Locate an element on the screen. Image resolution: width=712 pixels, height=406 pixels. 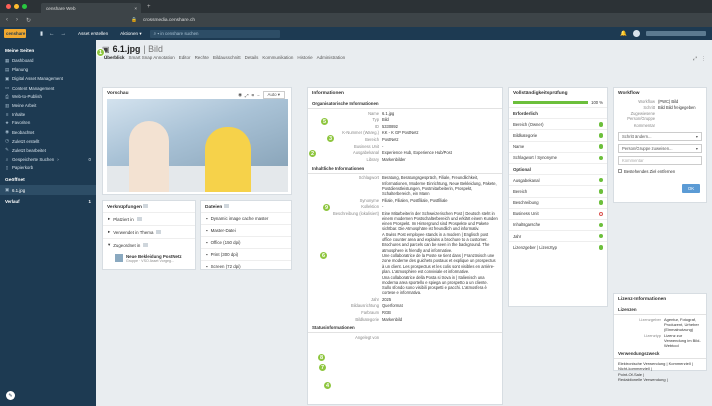
maximize-window-icon is located at coordinates (24, 6).